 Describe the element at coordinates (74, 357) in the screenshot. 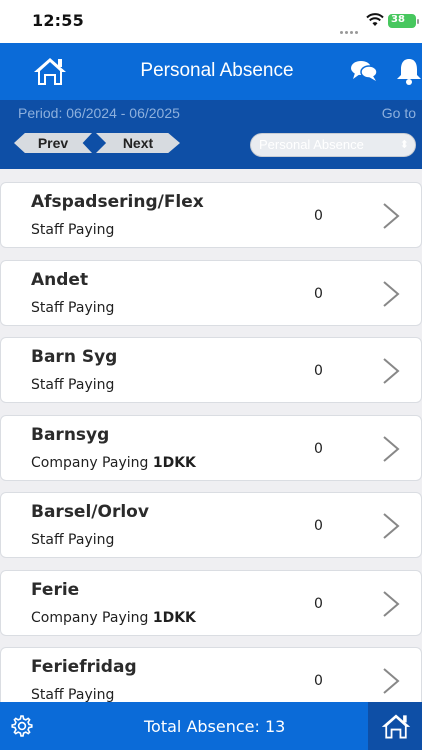

I see `item-title: Barn Syg` at that location.